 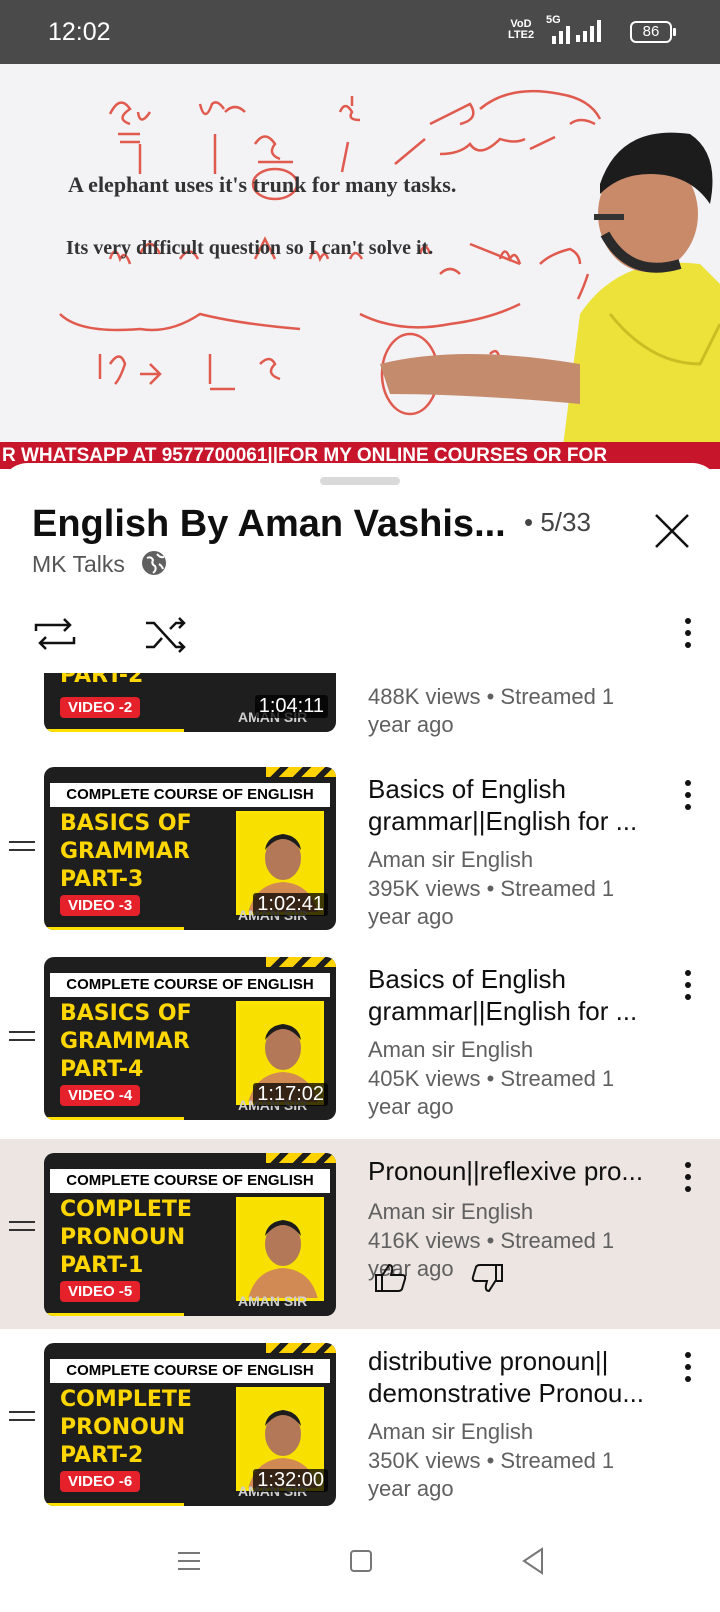 What do you see at coordinates (290, 1094) in the screenshot?
I see `duration-badge: 1:17:02` at bounding box center [290, 1094].